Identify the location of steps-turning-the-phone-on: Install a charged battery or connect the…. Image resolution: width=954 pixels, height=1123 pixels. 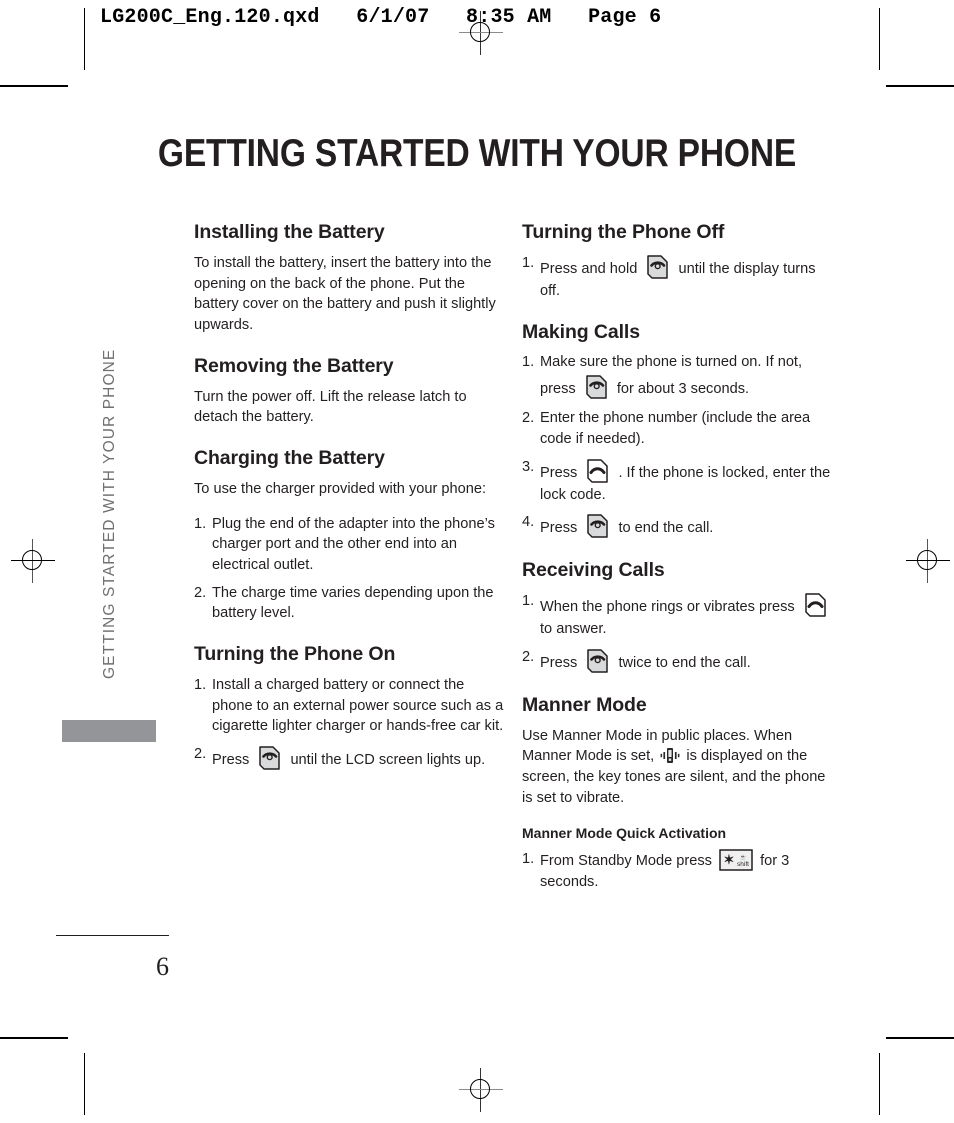
(349, 723).